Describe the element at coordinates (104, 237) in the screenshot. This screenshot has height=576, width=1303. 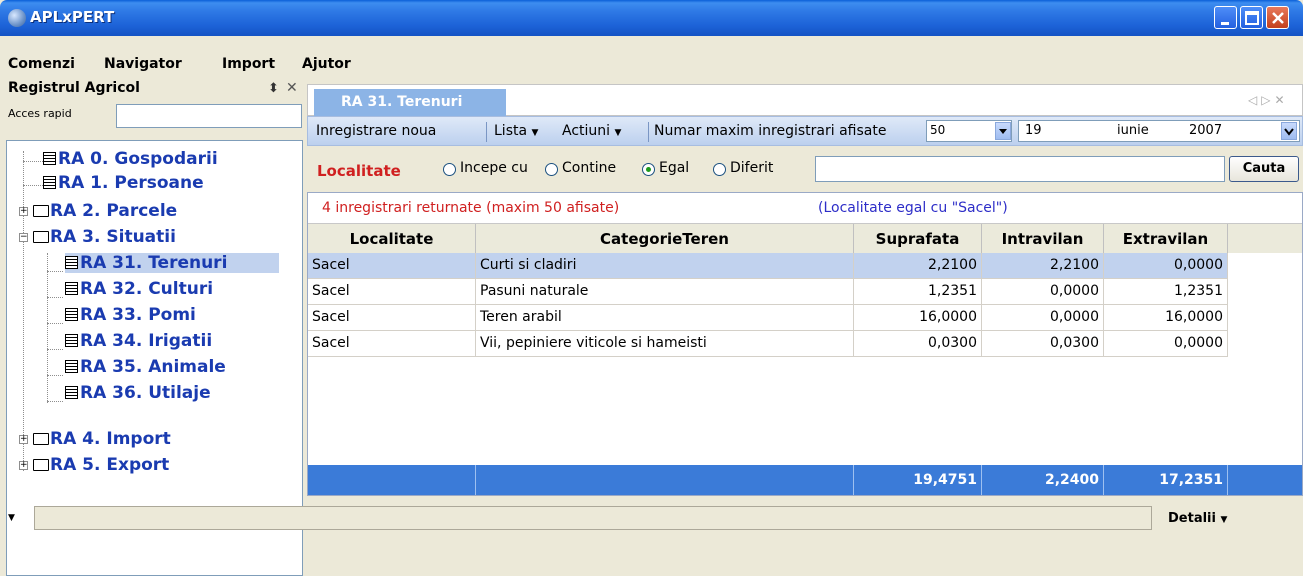
I see `tree-item-situatii: RA 3. Situatii` at that location.